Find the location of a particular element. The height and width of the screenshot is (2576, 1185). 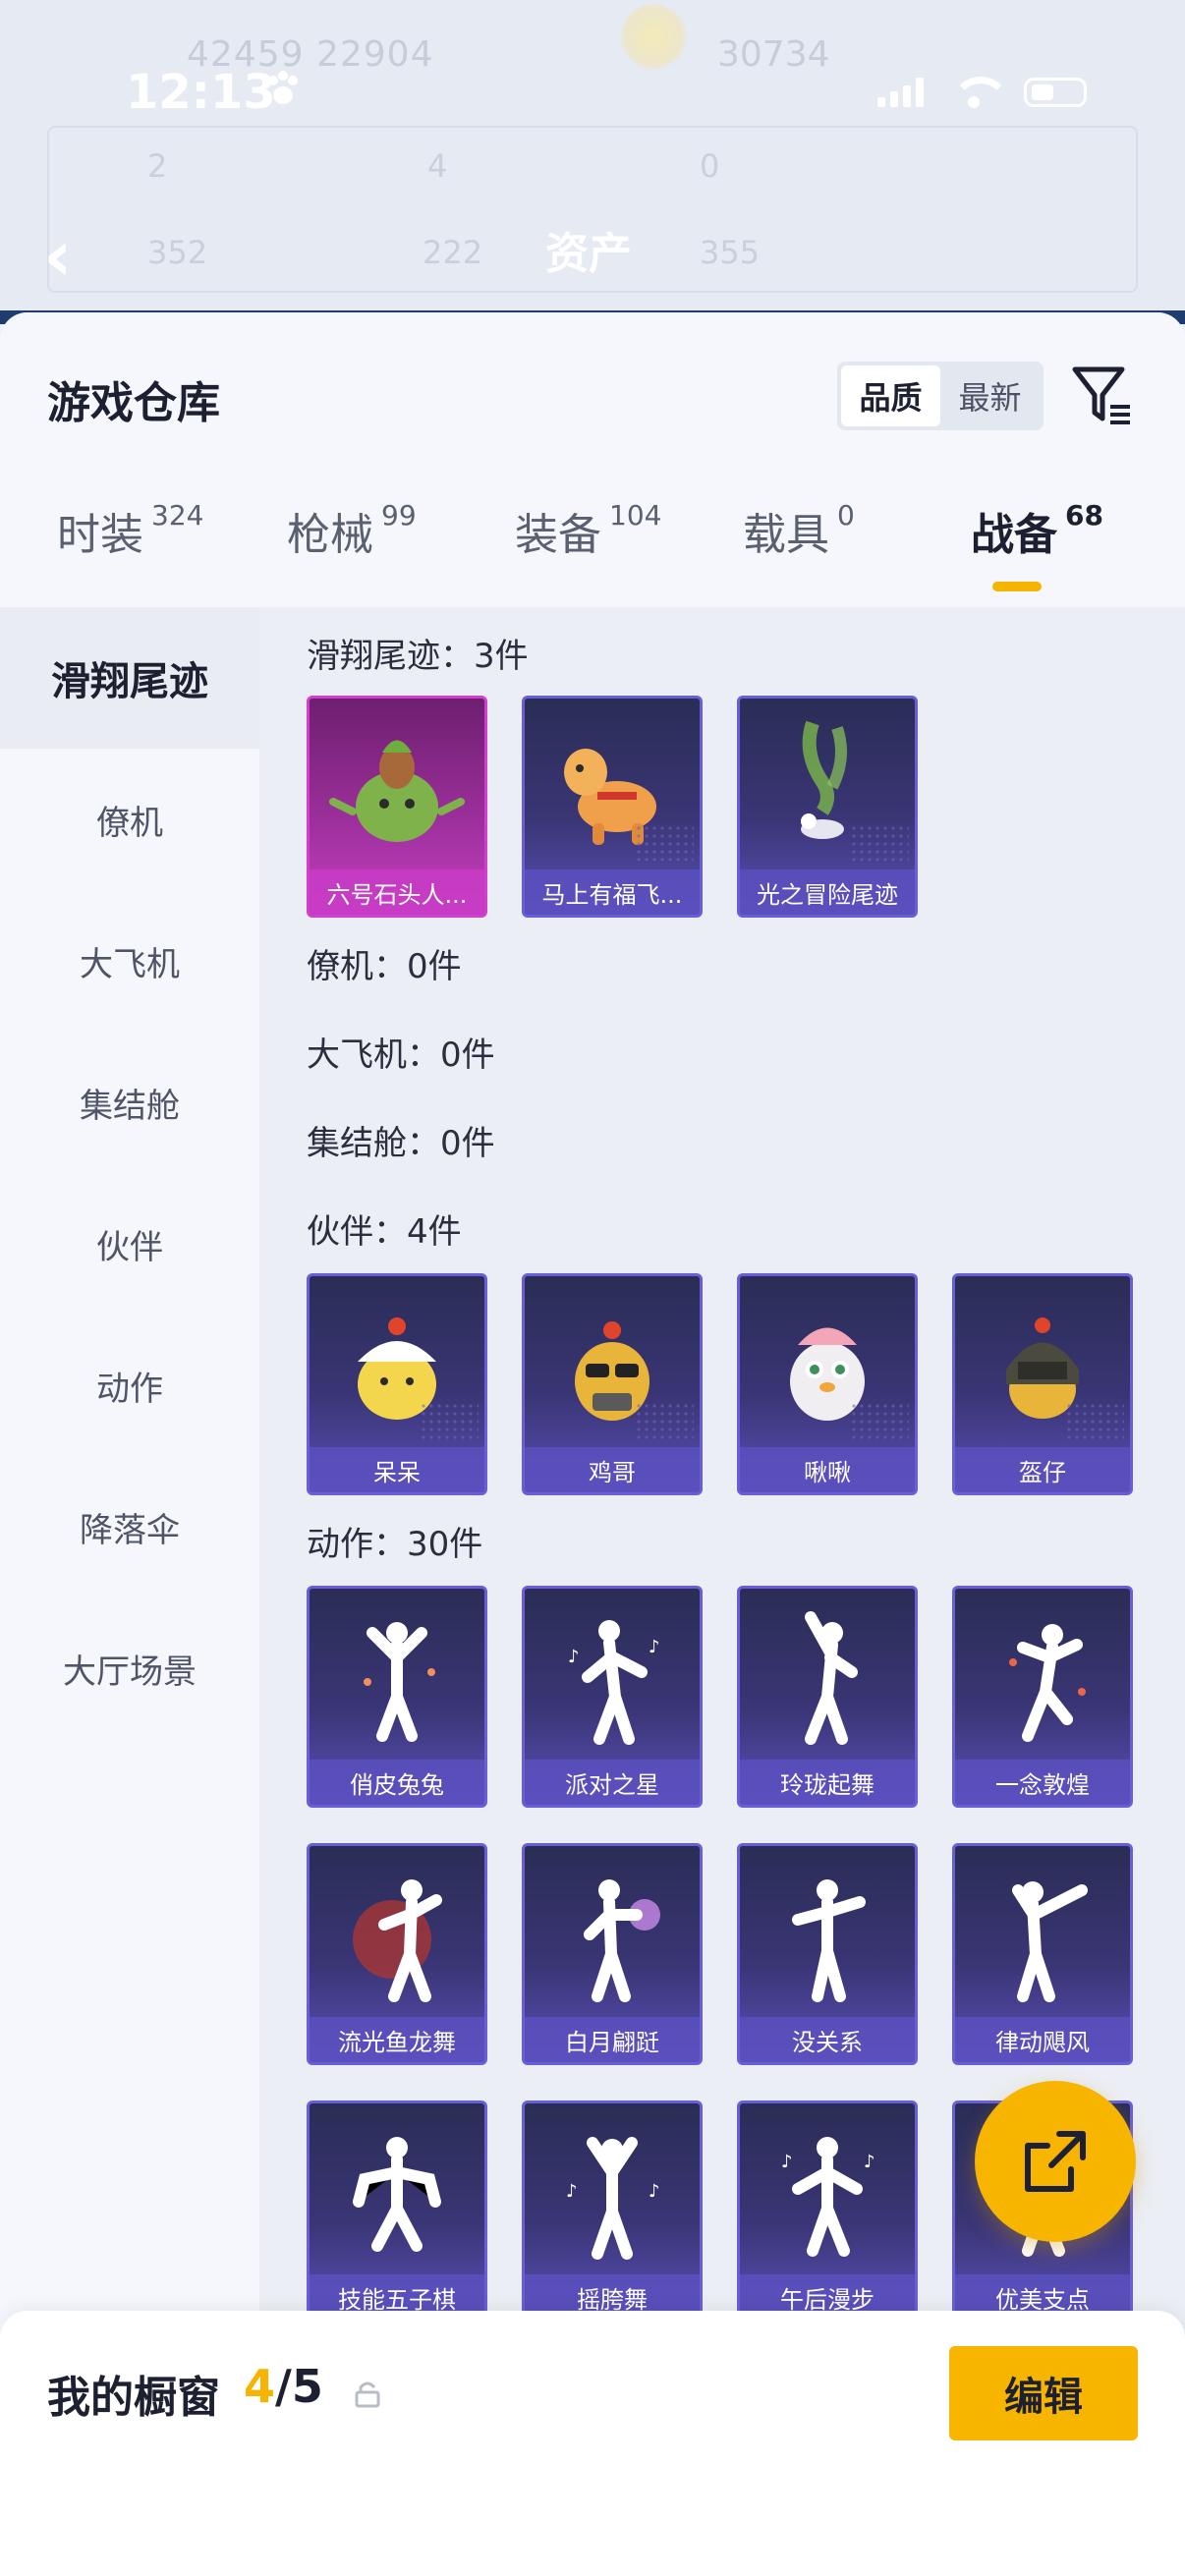

item-name: 玲珑起舞 is located at coordinates (828, 1782).